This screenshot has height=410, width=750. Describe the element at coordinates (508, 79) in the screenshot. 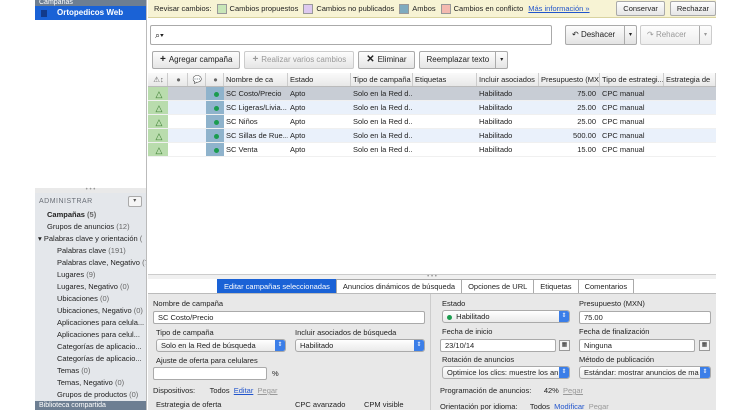

I see `column-header: Incluir asociados` at that location.